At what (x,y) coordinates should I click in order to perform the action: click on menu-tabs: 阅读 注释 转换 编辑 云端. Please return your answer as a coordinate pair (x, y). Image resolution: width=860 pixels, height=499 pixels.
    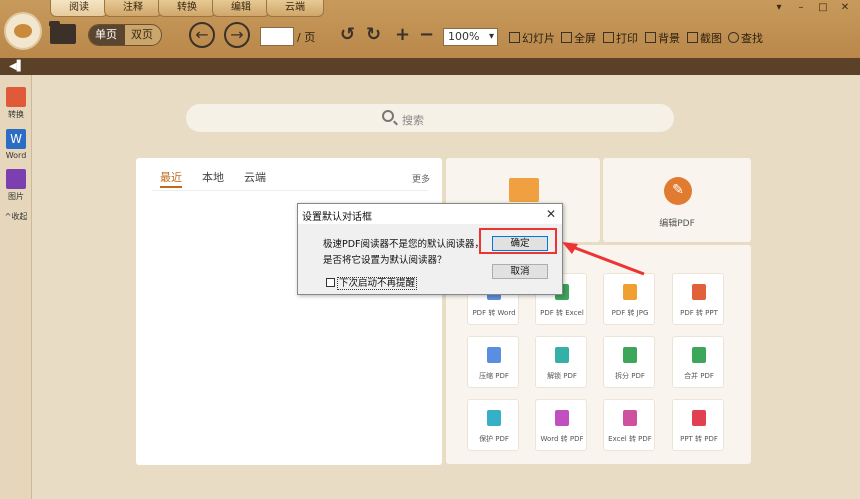
    Looking at the image, I should click on (187, 8).